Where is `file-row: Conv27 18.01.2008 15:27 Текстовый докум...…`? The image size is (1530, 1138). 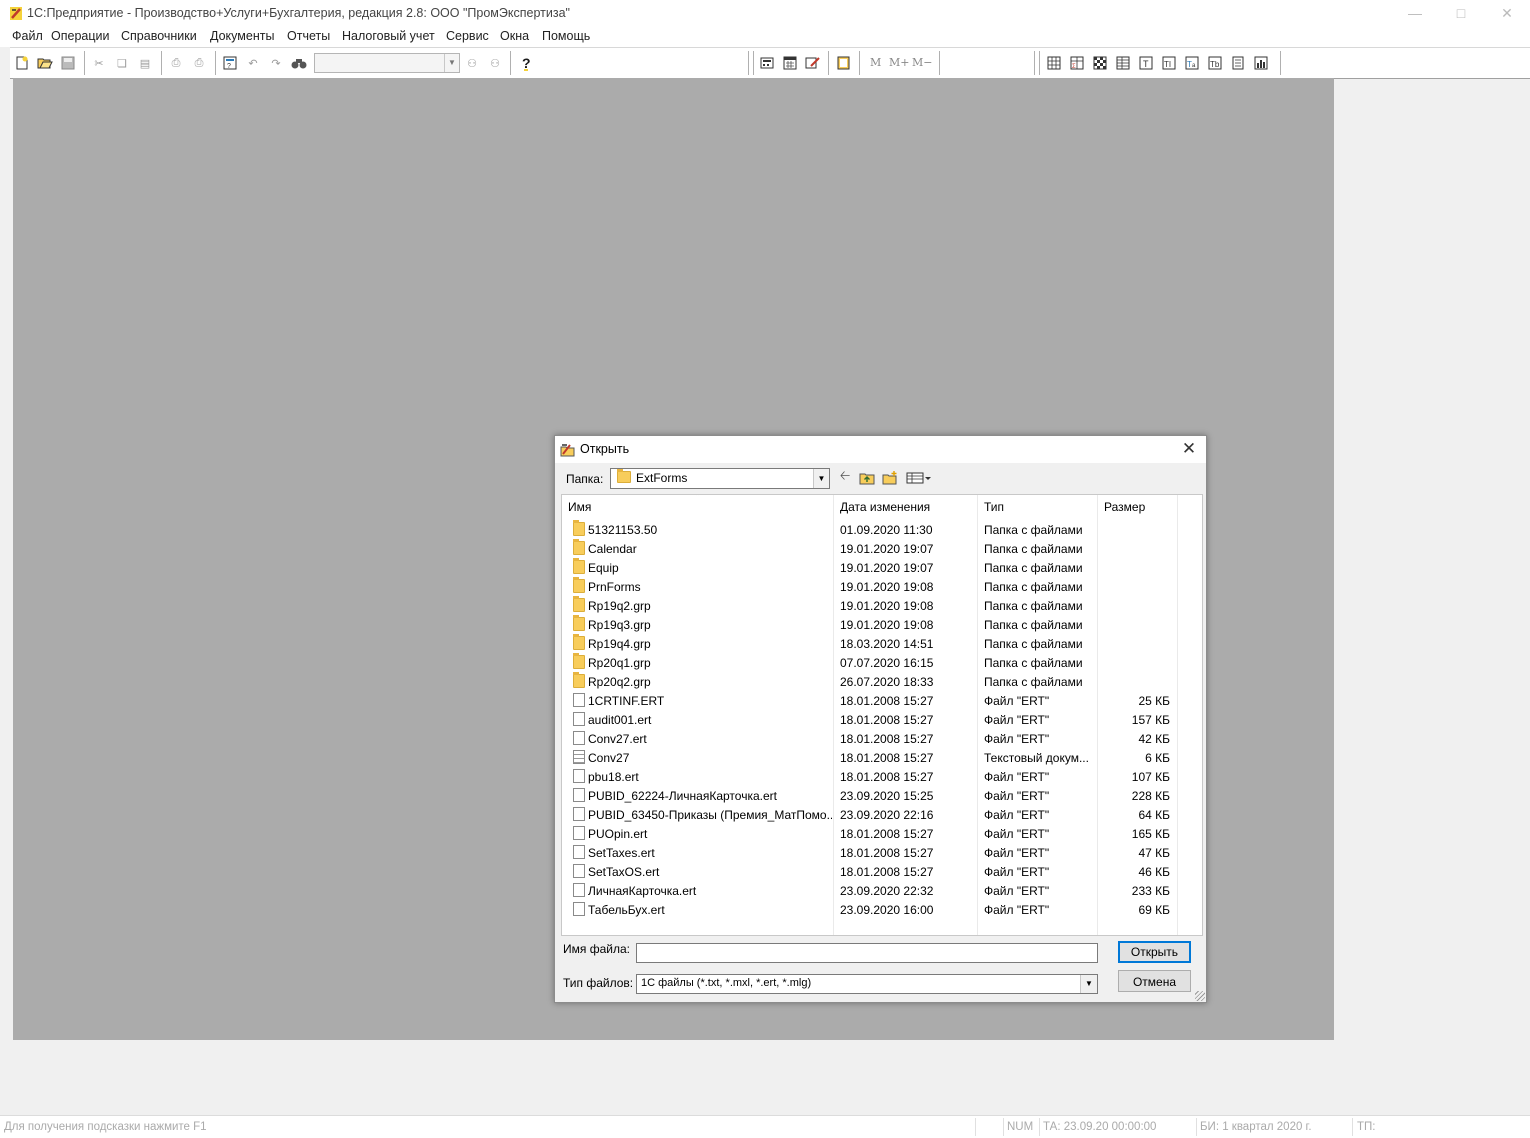 file-row: Conv27 18.01.2008 15:27 Текстовый докум...… is located at coordinates (872, 757).